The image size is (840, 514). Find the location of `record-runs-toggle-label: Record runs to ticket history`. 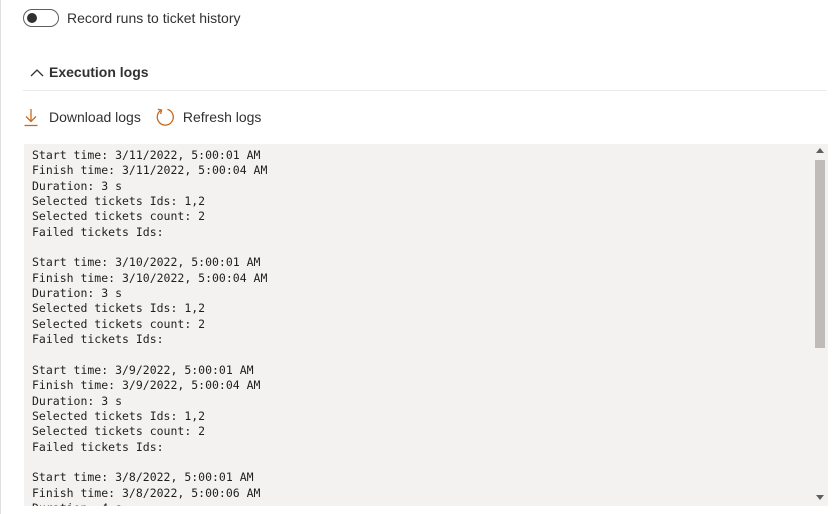

record-runs-toggle-label: Record runs to ticket history is located at coordinates (154, 18).